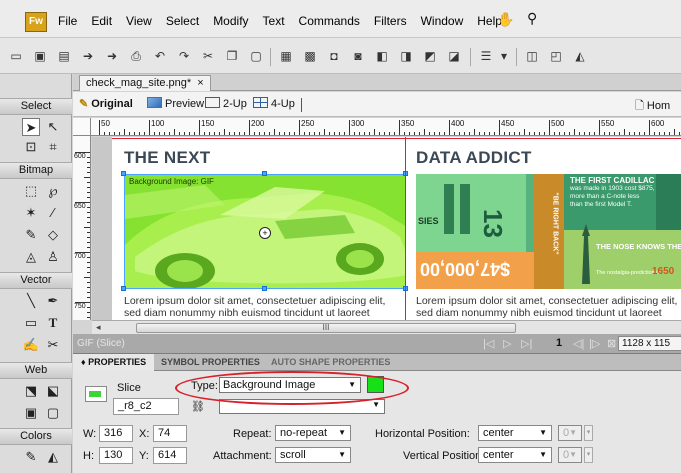 The image size is (681, 473). Describe the element at coordinates (31, 213) in the screenshot. I see `magic-wand-tool-icon: ✶` at that location.